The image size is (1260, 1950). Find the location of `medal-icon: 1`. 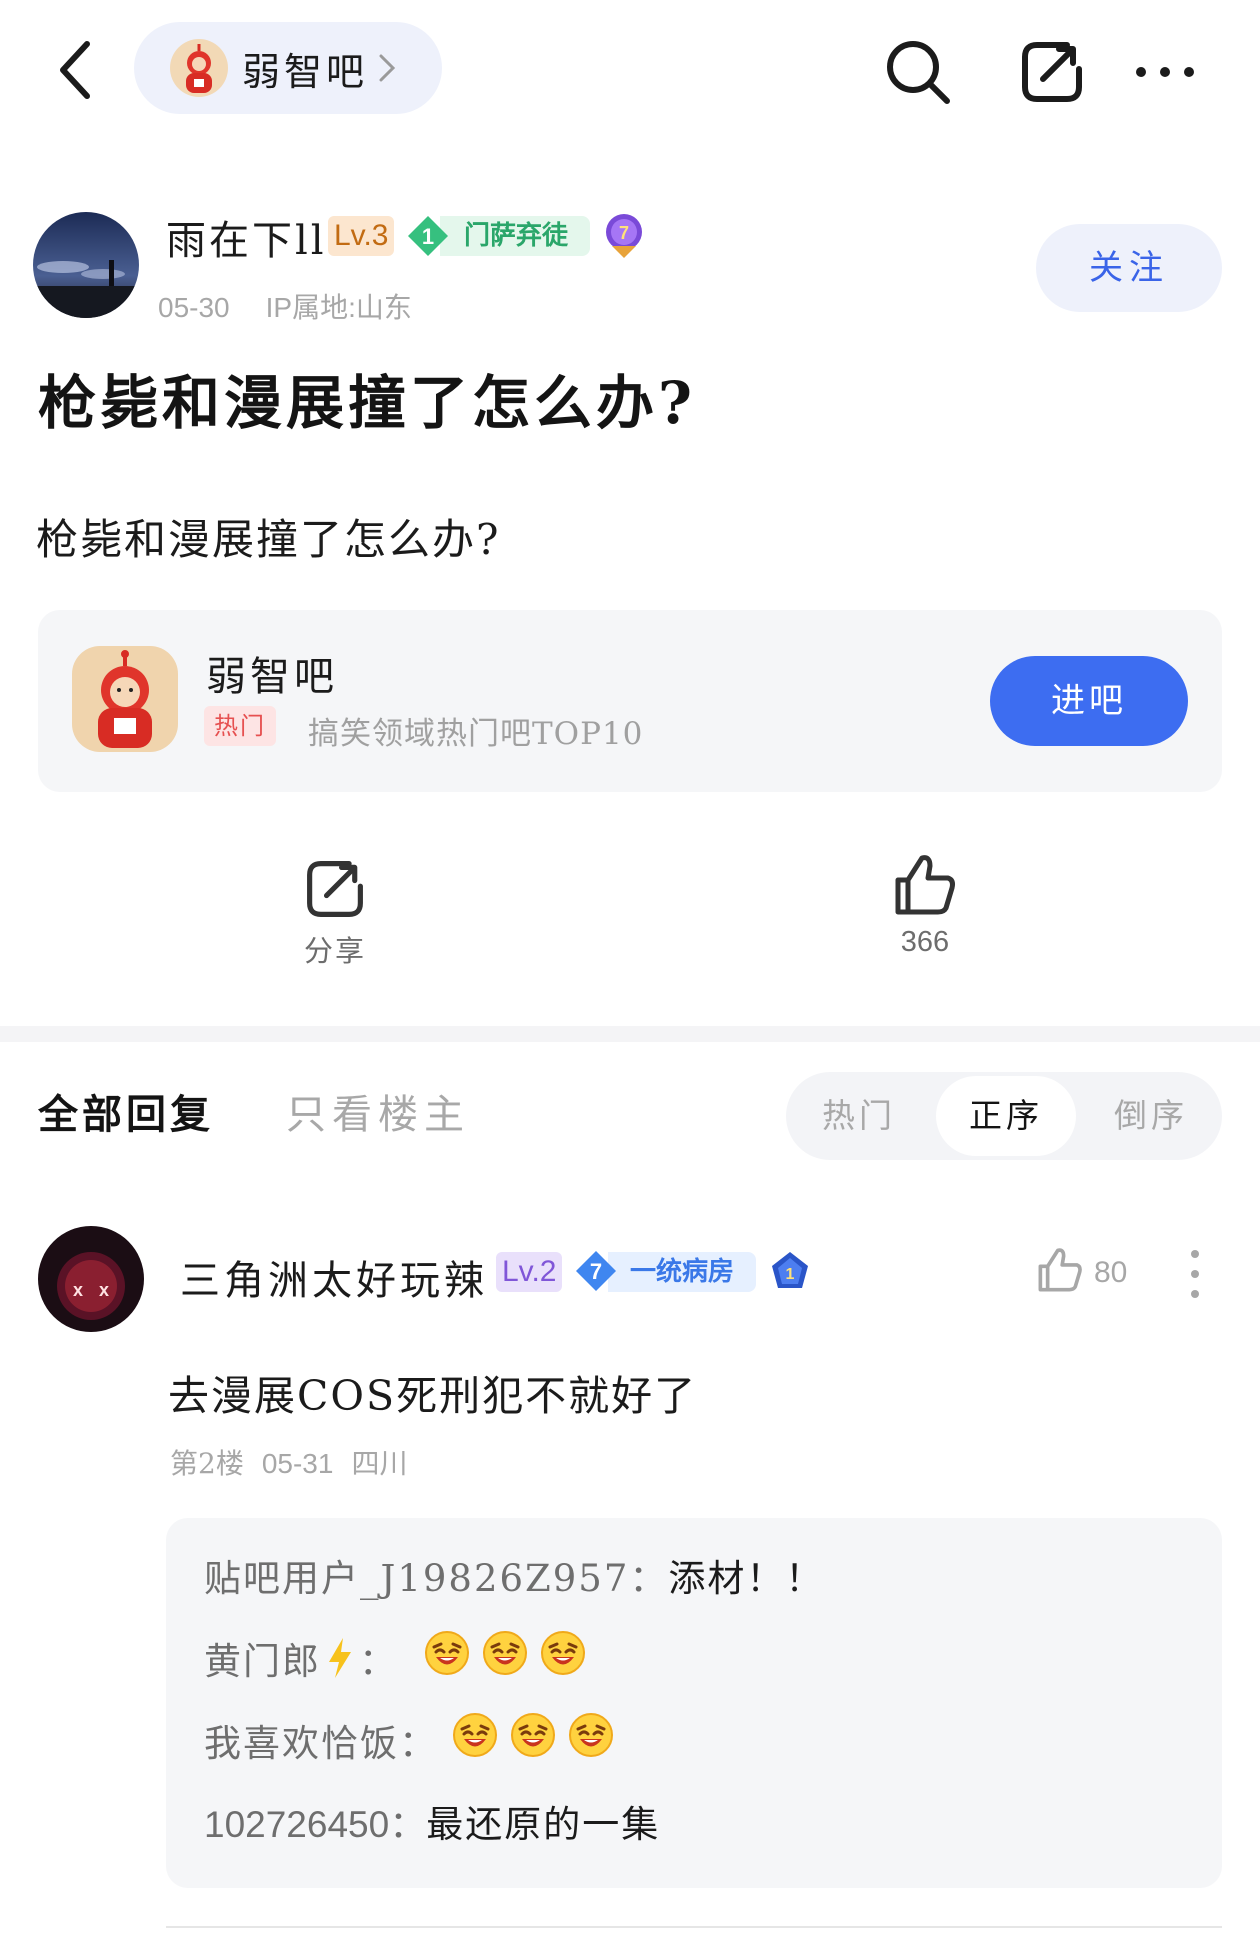

medal-icon: 1 is located at coordinates (790, 1270).